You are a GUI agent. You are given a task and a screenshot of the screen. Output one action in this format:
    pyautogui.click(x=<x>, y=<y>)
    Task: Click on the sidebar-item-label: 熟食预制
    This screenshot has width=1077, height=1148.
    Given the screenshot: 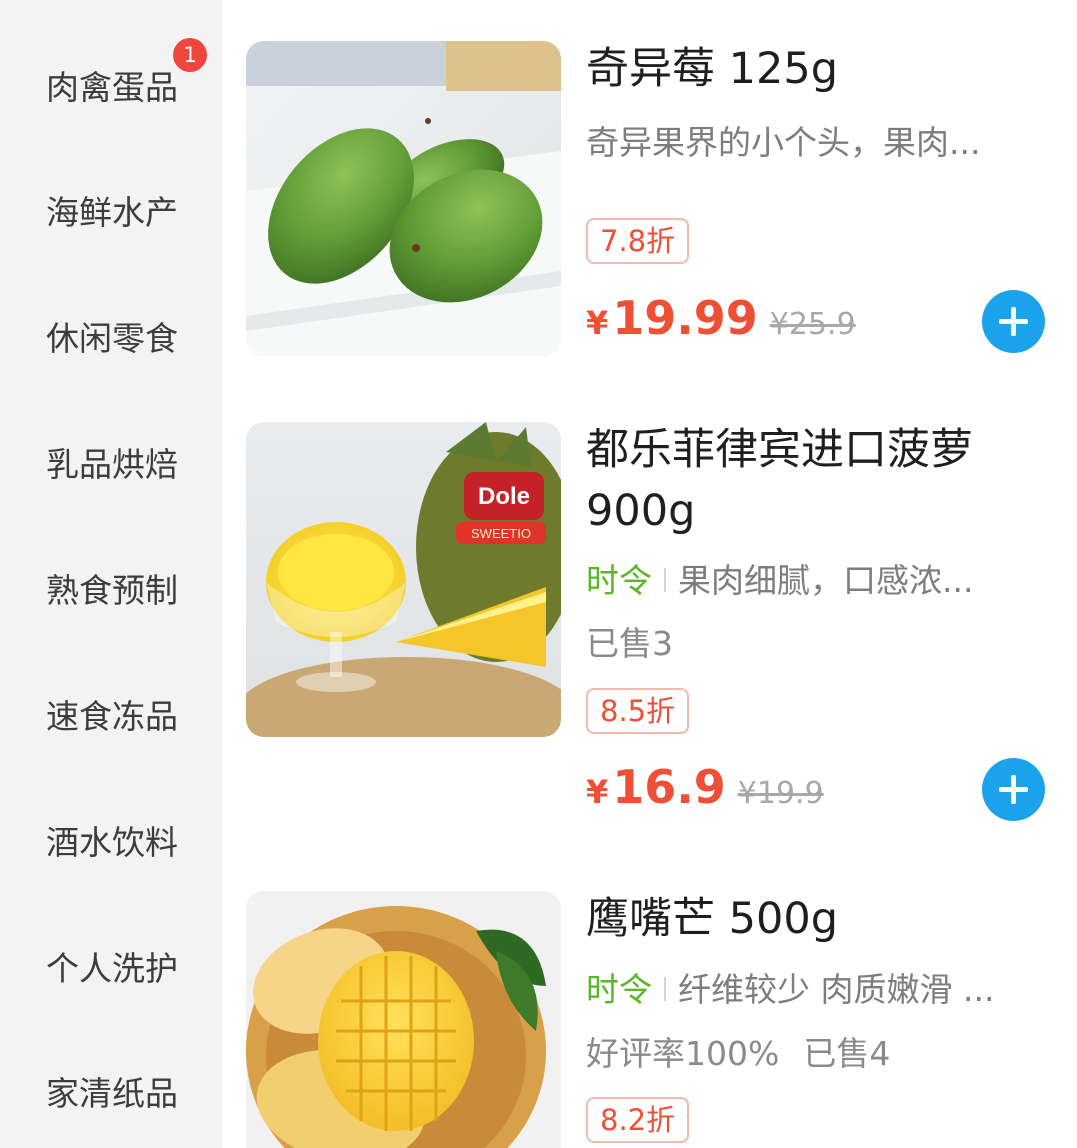 What is the action you would take?
    pyautogui.click(x=112, y=590)
    